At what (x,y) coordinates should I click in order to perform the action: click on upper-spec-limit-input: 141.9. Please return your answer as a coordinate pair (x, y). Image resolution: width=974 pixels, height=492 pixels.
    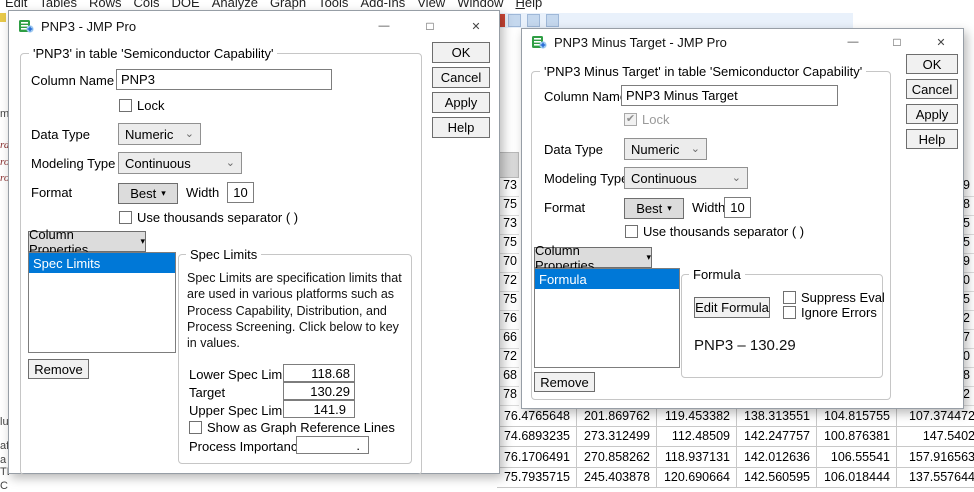
    Looking at the image, I should click on (319, 409).